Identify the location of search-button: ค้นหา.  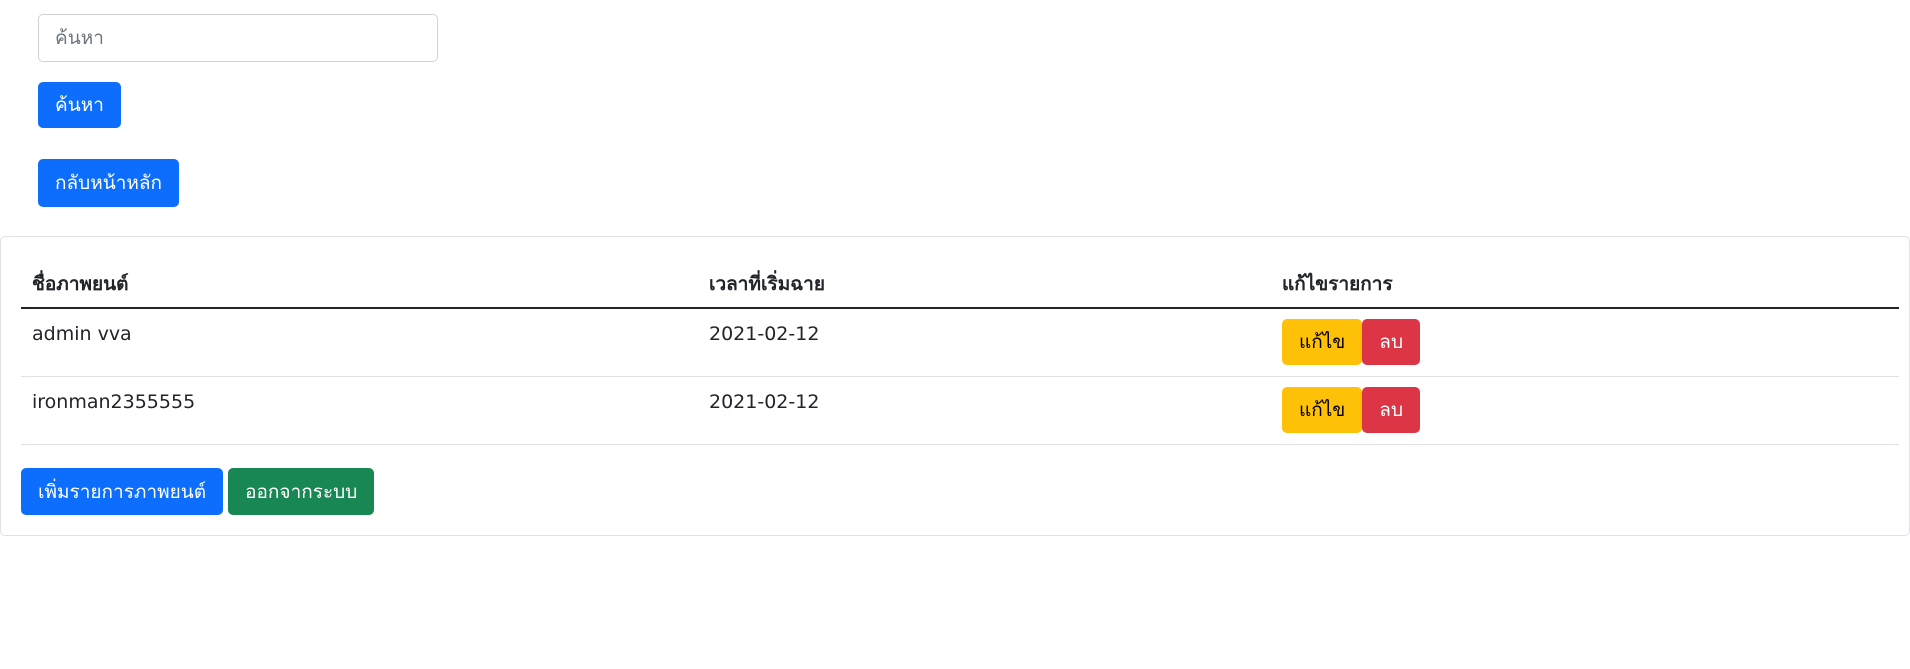
(79, 105).